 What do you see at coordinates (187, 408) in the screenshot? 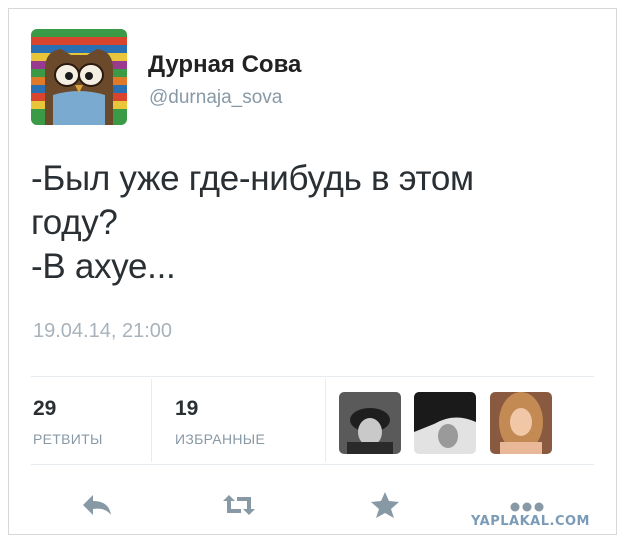
I see `favorites-count: 19` at bounding box center [187, 408].